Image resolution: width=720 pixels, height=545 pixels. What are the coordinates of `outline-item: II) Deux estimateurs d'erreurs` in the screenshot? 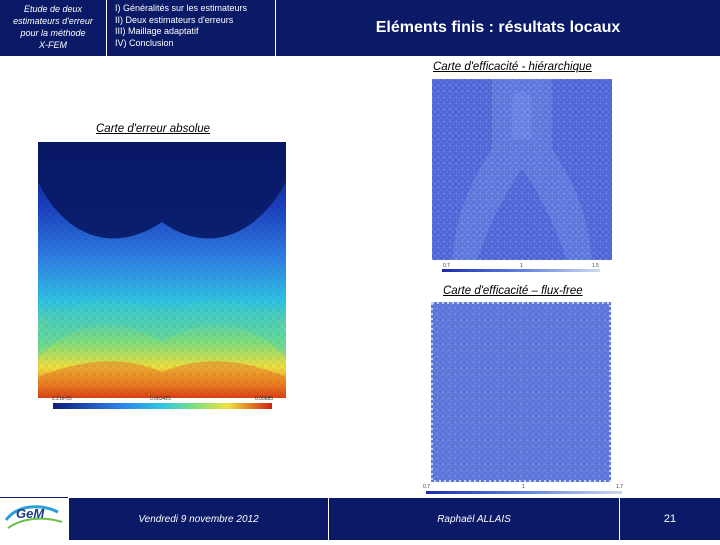 It's located at (195, 21).